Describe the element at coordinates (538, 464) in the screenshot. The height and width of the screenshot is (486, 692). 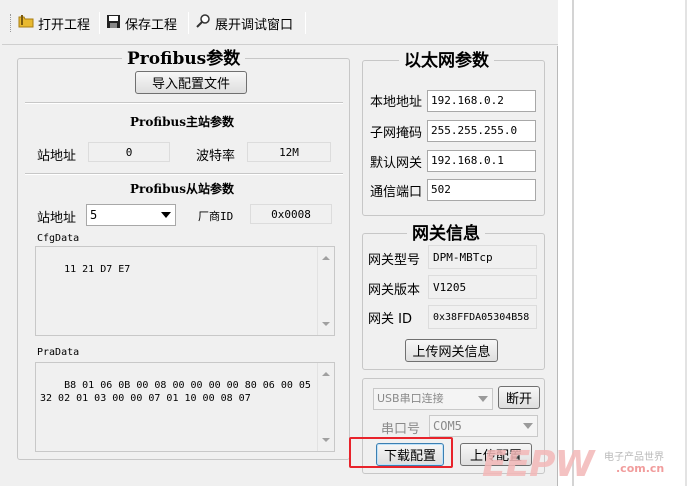
I see `watermark-logo: EEPW` at that location.